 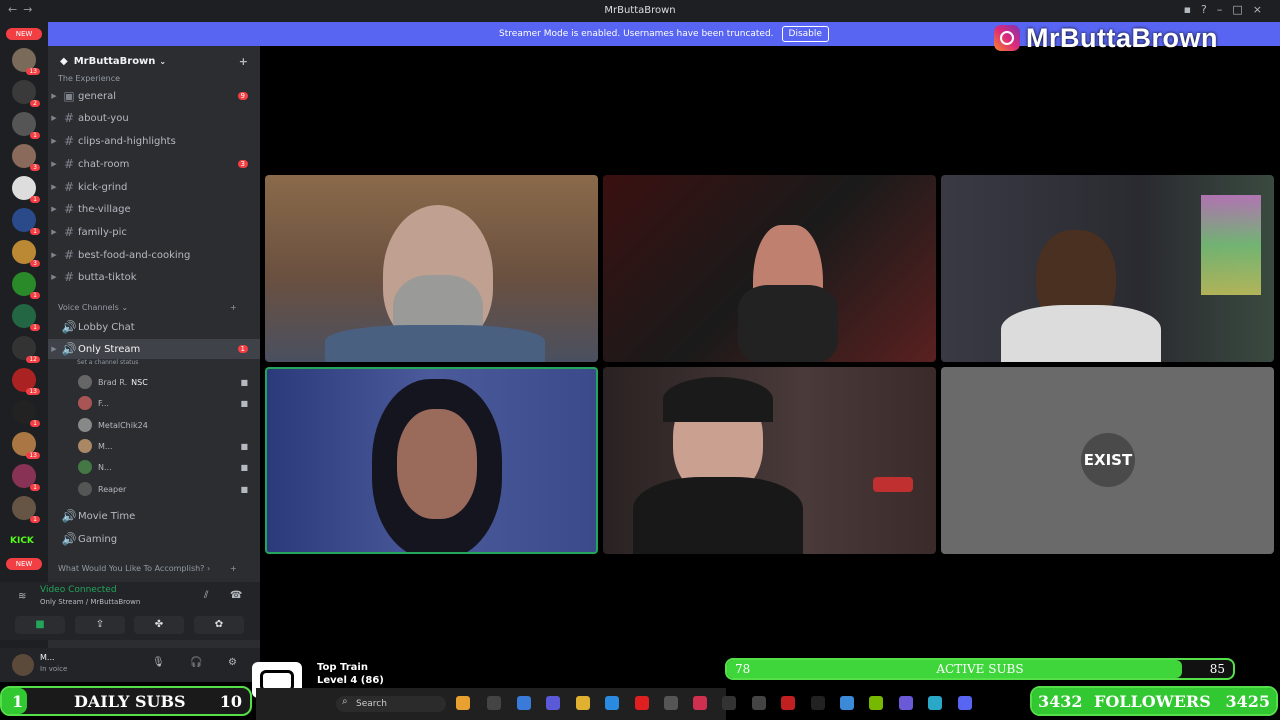 I want to click on channel-about-you: ▶ # about-you, so click(x=154, y=118).